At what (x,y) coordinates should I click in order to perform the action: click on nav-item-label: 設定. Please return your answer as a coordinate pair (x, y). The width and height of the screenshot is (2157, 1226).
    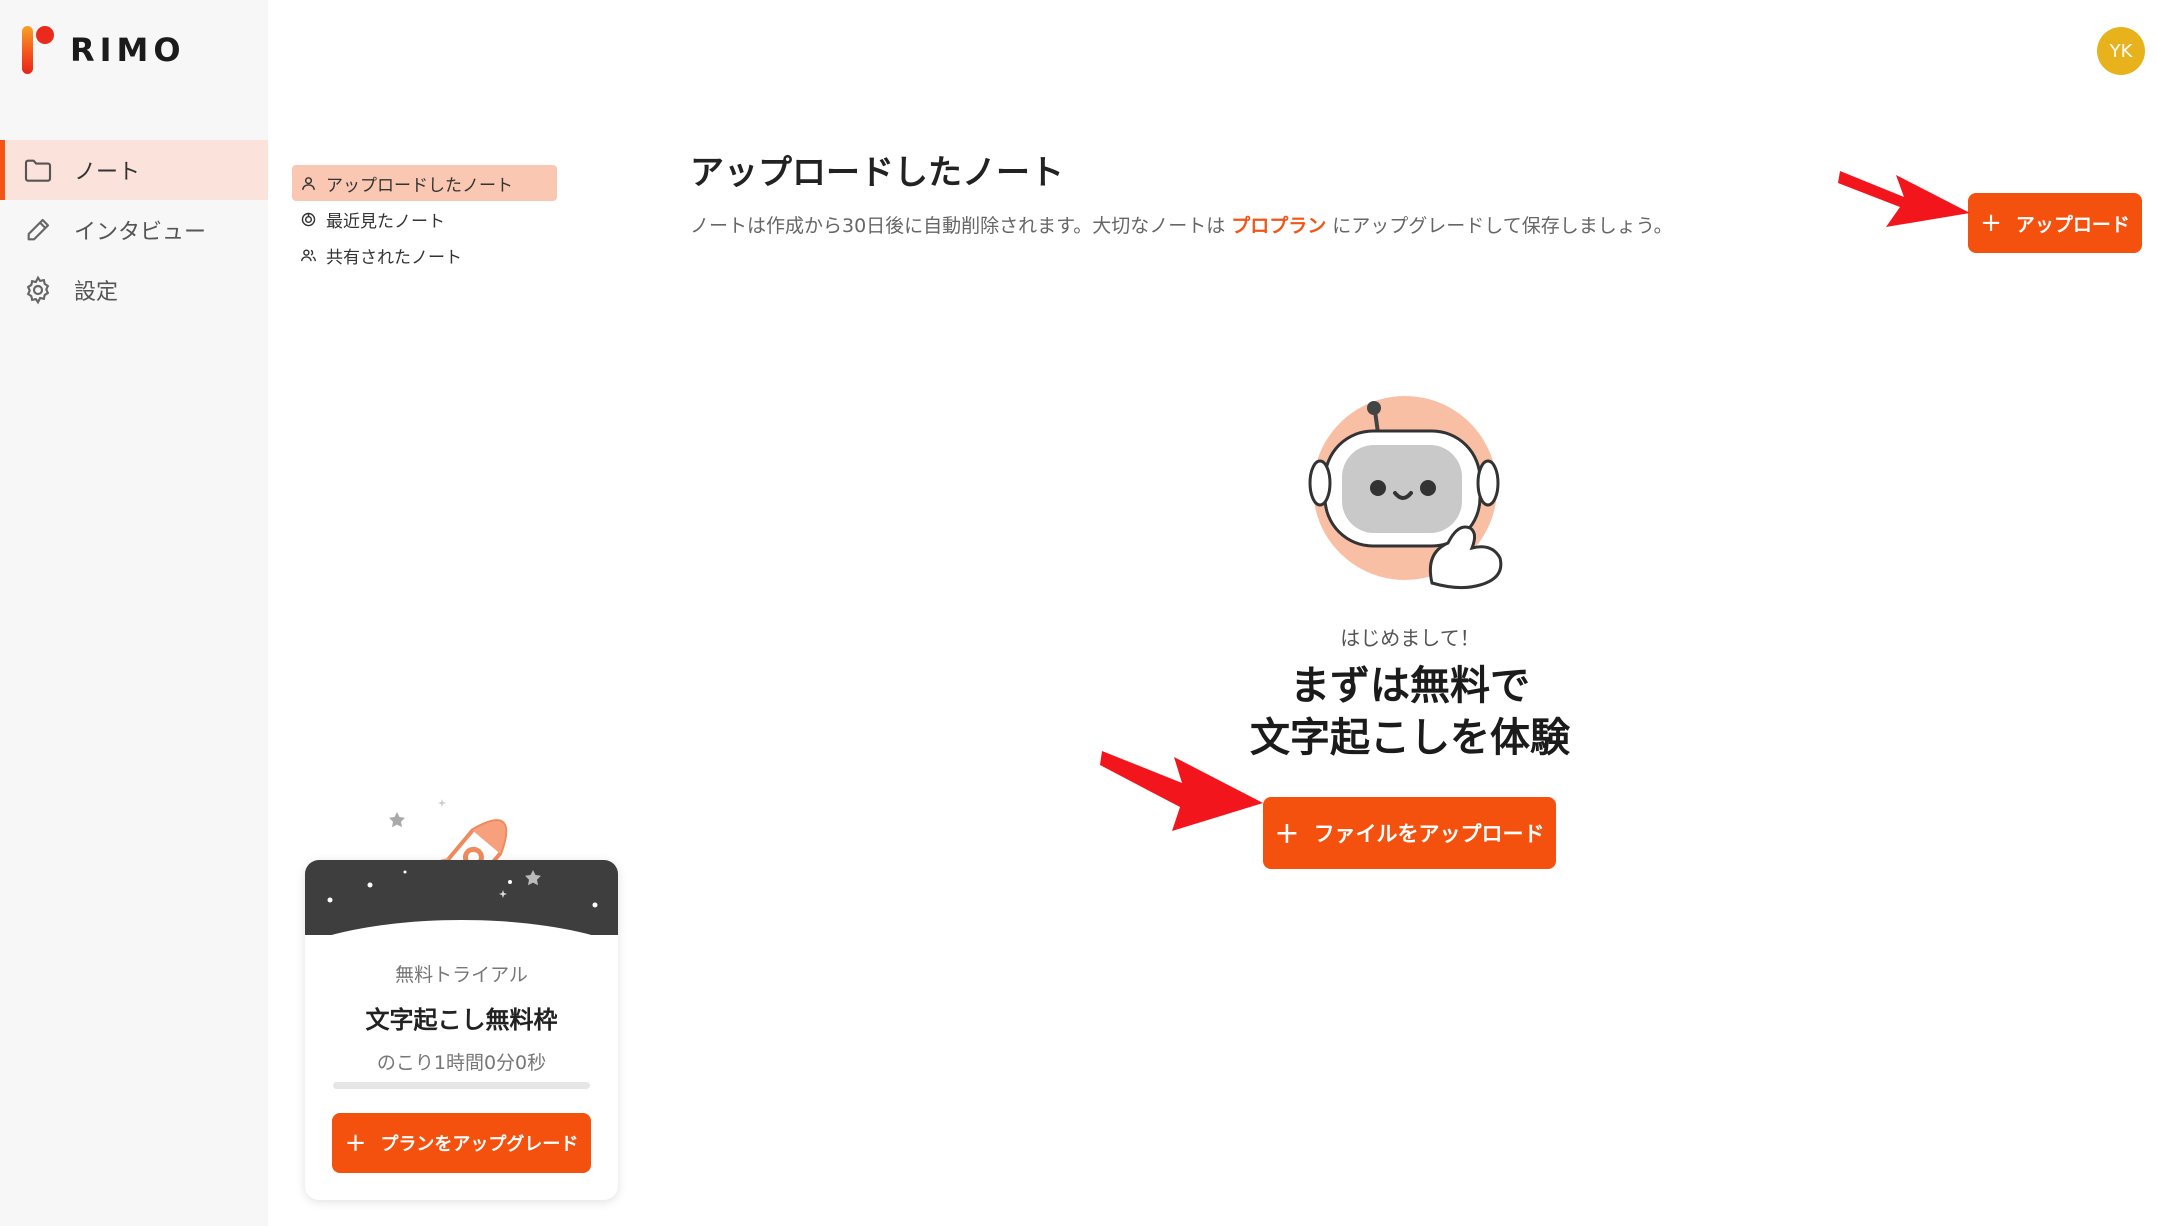
    Looking at the image, I should click on (96, 292).